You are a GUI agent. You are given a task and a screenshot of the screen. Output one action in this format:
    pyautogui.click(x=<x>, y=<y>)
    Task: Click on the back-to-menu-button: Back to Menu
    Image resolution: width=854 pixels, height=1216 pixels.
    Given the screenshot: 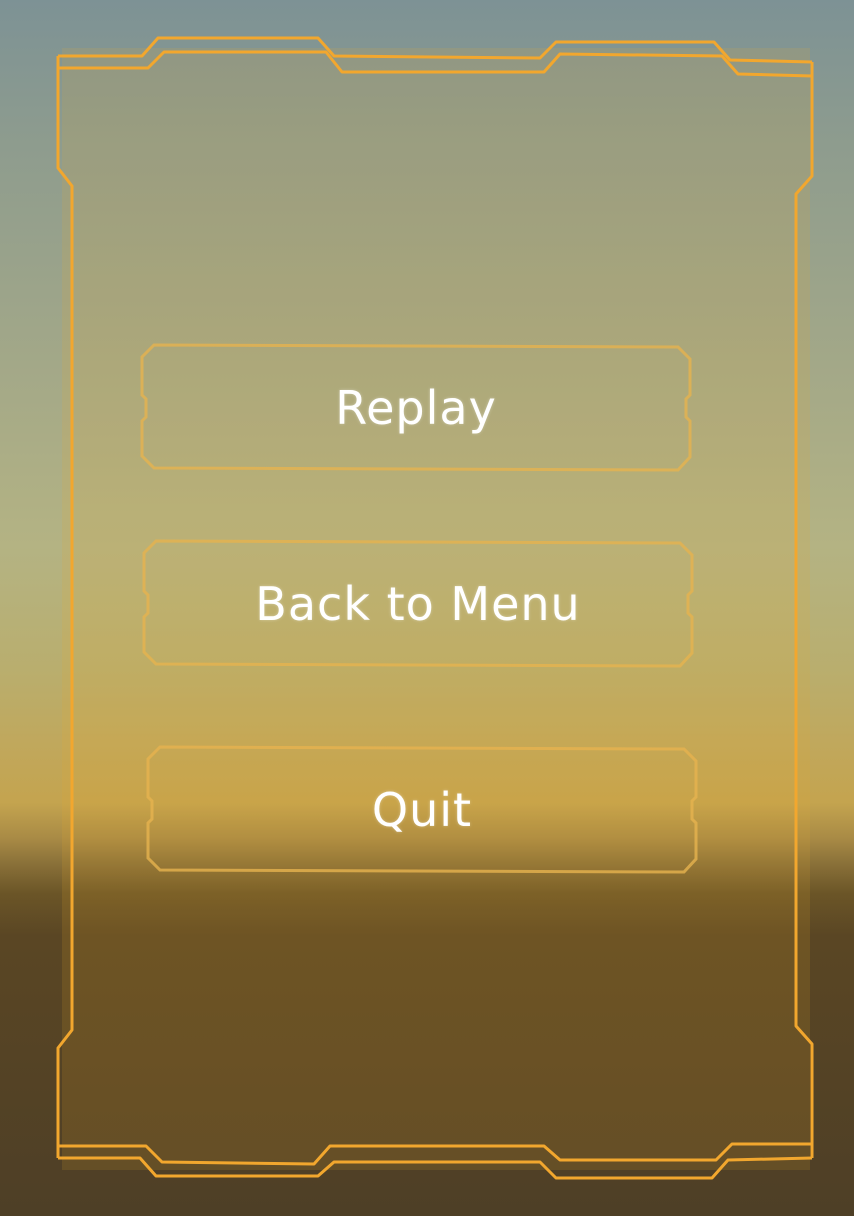 What is the action you would take?
    pyautogui.click(x=418, y=603)
    